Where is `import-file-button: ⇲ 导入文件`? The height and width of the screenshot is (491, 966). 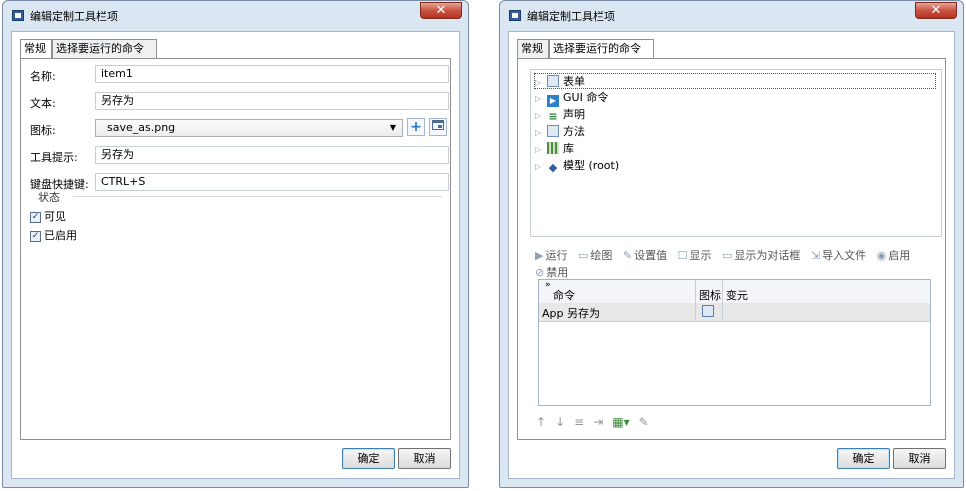 import-file-button: ⇲ 导入文件 is located at coordinates (838, 255).